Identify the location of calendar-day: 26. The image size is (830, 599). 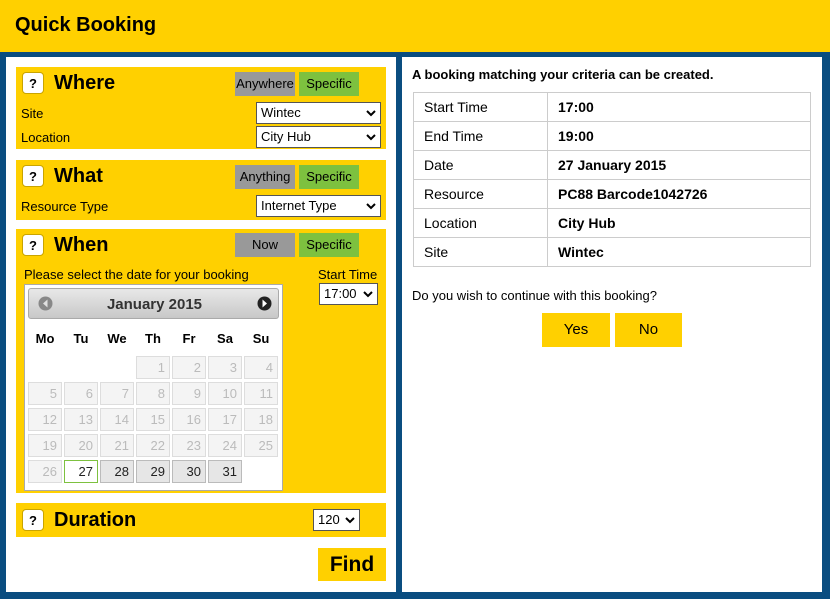
(45, 471).